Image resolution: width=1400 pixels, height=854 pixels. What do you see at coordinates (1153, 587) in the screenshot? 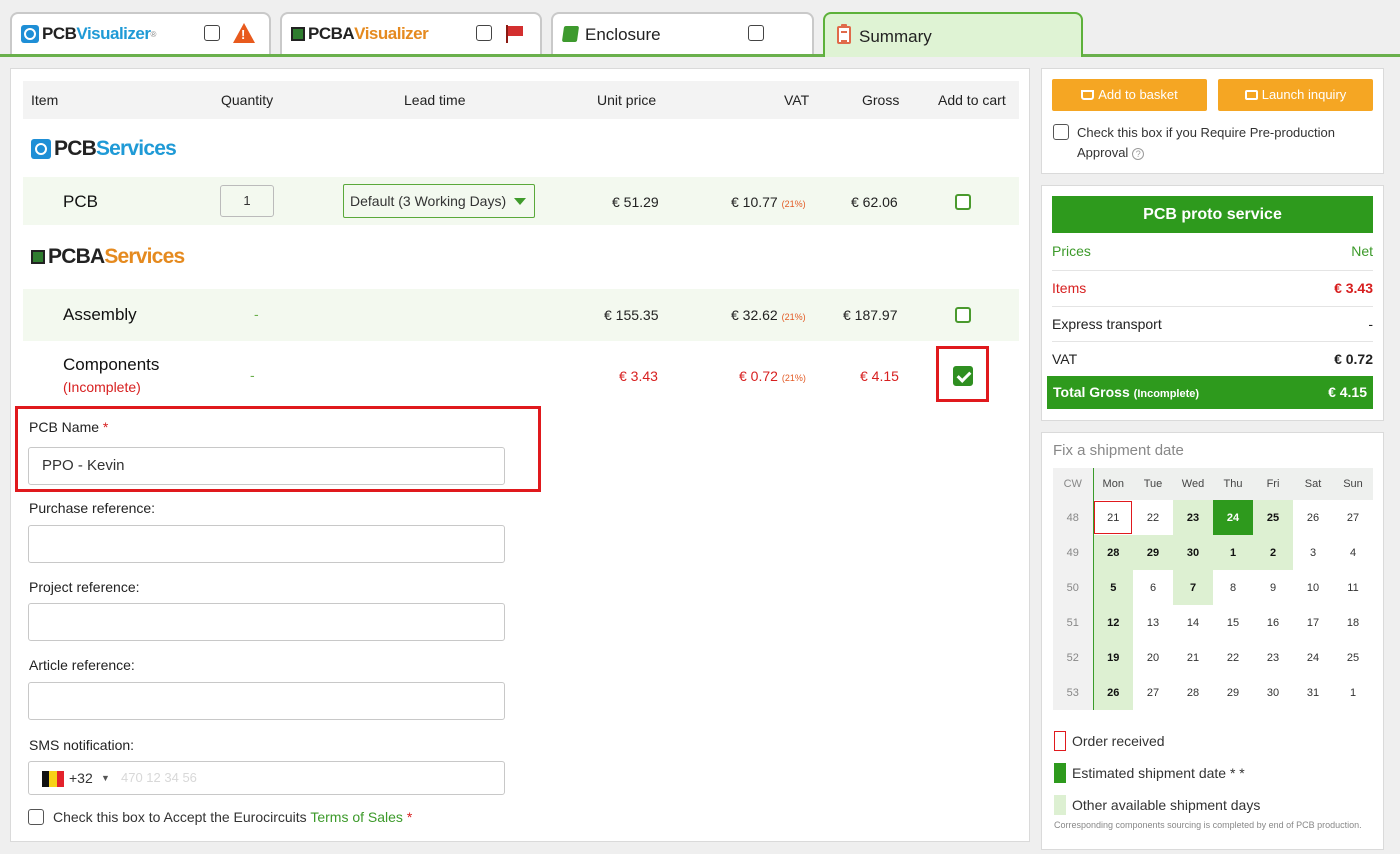
I see `calendar-day: 6` at bounding box center [1153, 587].